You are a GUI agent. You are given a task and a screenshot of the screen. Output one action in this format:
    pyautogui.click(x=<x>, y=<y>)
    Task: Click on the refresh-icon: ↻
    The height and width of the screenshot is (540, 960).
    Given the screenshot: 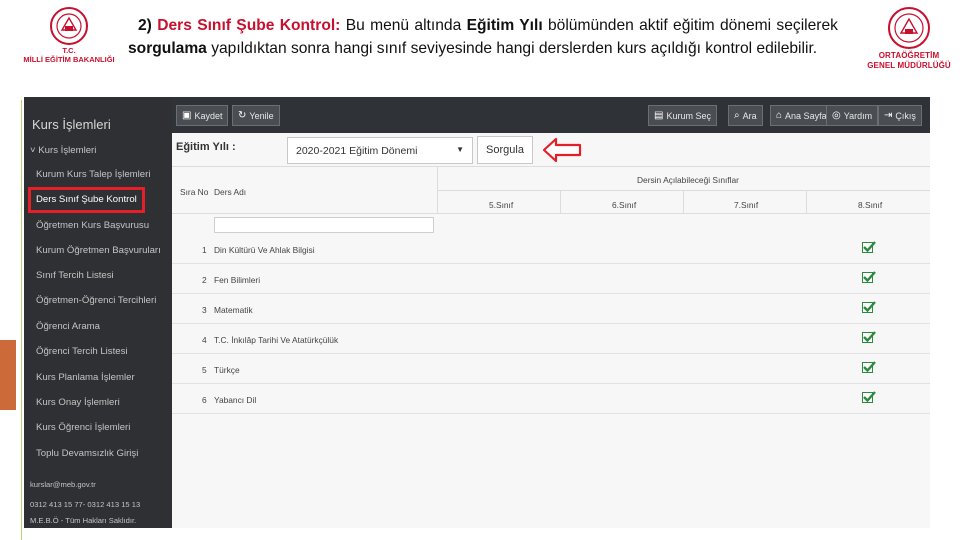 What is the action you would take?
    pyautogui.click(x=242, y=115)
    